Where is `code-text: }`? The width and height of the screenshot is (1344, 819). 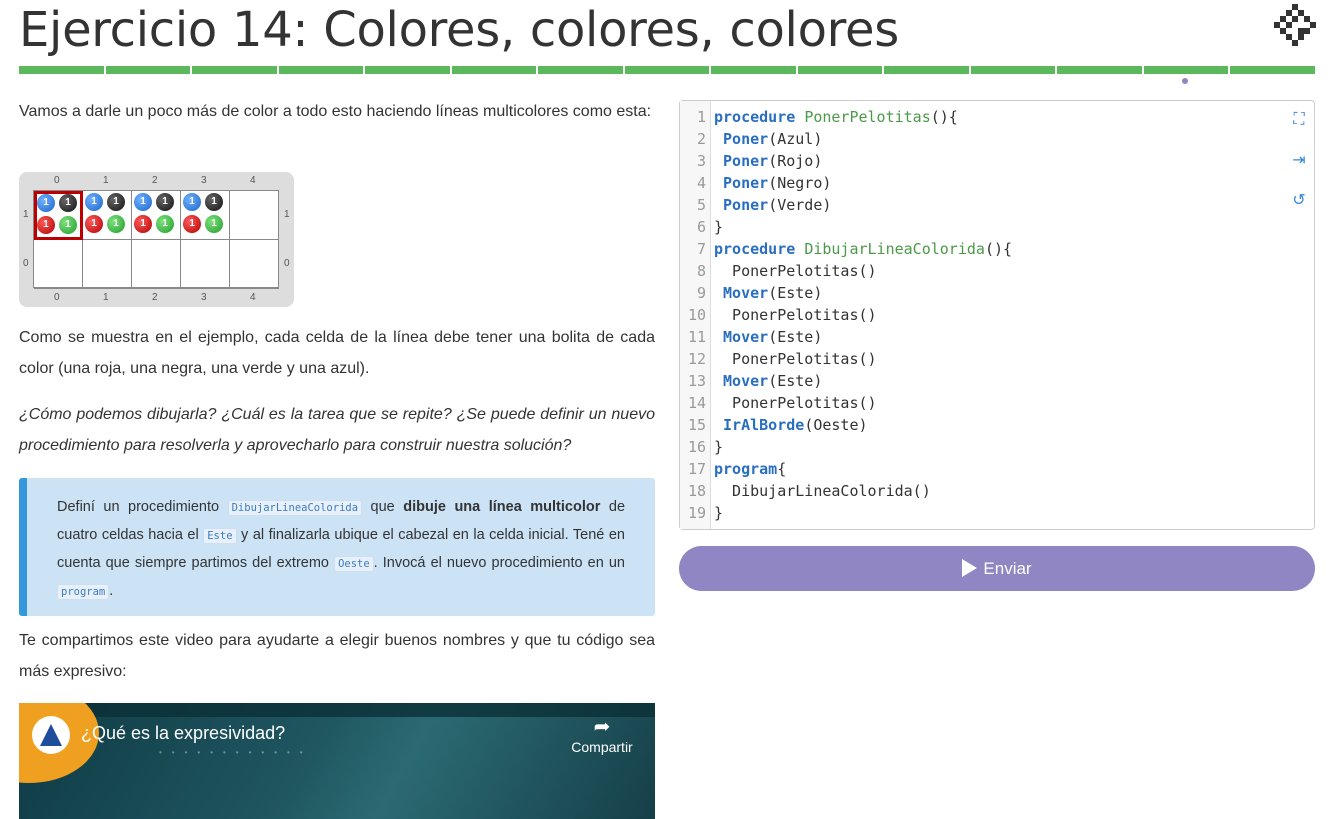
code-text: } is located at coordinates (719, 447).